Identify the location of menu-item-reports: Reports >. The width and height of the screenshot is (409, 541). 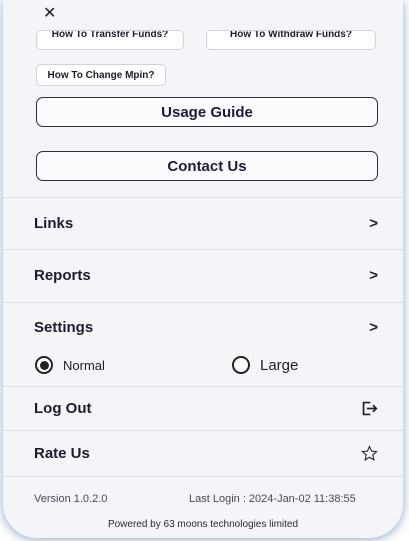
(203, 275).